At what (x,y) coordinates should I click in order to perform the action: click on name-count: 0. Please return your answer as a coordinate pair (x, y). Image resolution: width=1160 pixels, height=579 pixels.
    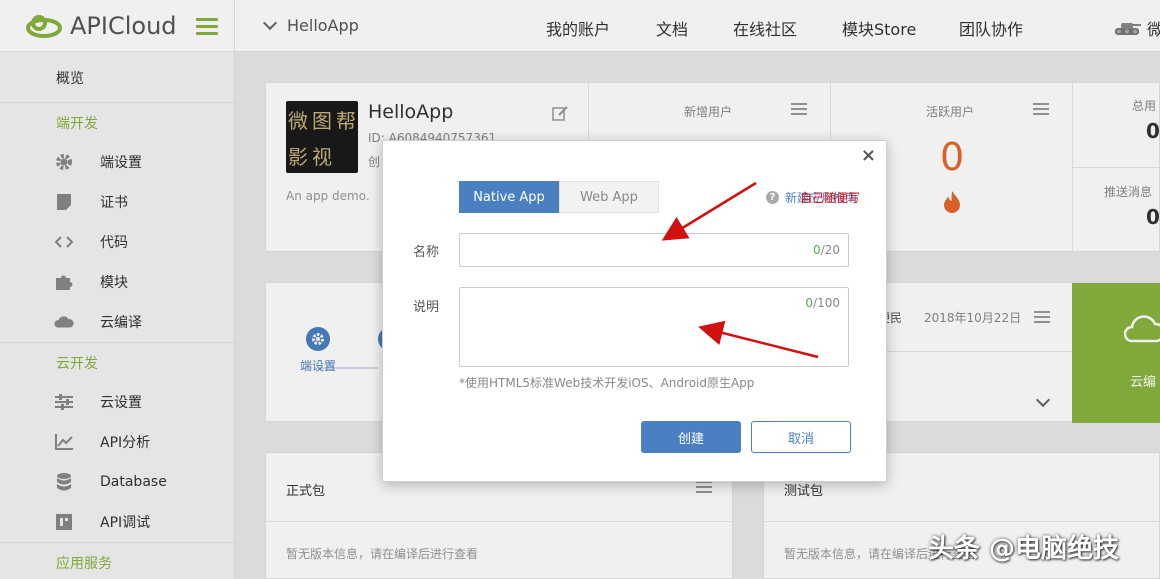
    Looking at the image, I should click on (817, 250).